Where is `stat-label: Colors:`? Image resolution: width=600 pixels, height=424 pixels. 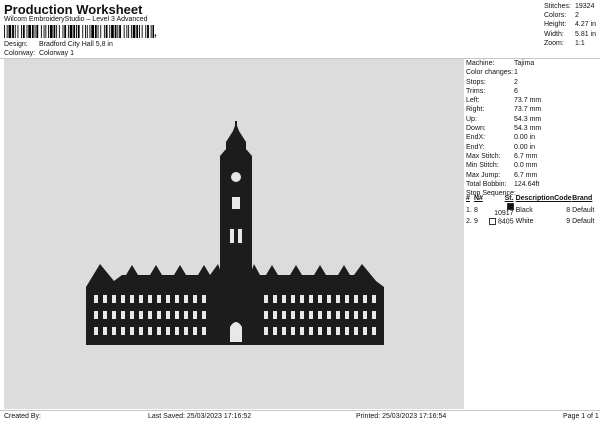 stat-label: Colors: is located at coordinates (555, 16).